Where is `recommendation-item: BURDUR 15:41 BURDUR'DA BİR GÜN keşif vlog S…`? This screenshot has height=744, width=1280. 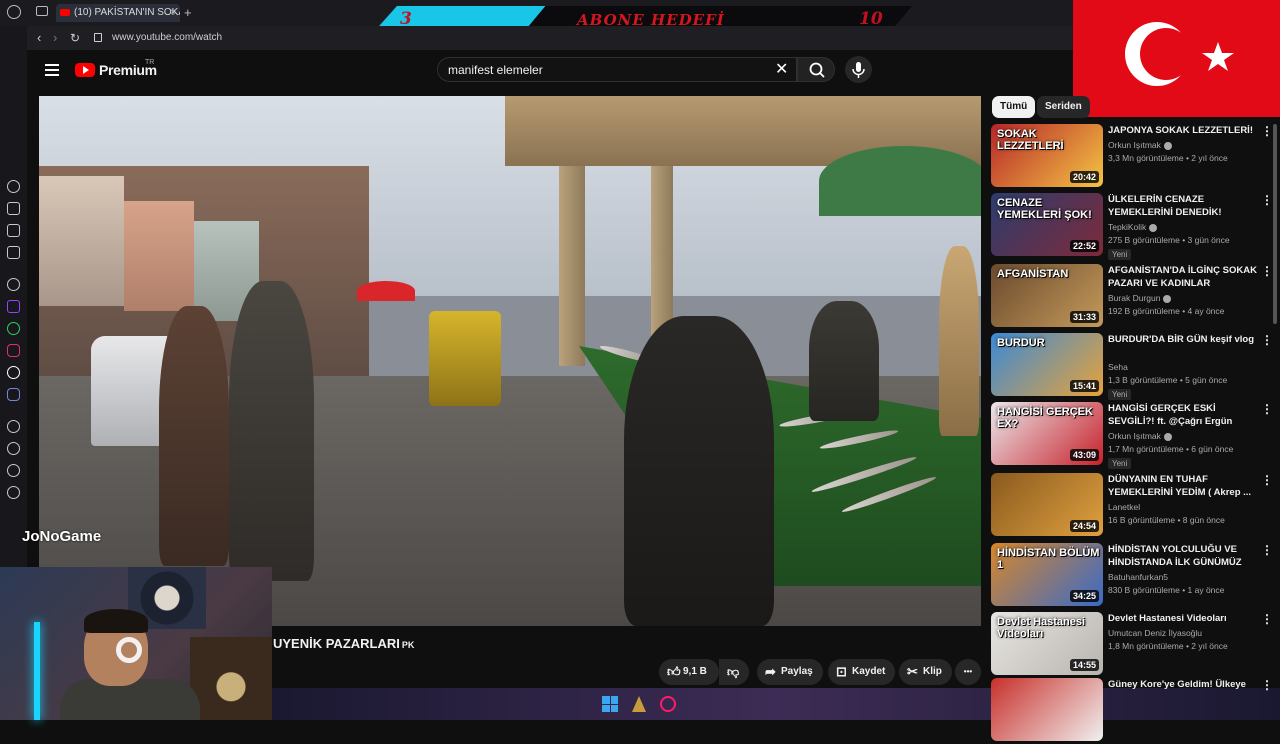 recommendation-item: BURDUR 15:41 BURDUR'DA BİR GÜN keşif vlog S… is located at coordinates (1133, 366).